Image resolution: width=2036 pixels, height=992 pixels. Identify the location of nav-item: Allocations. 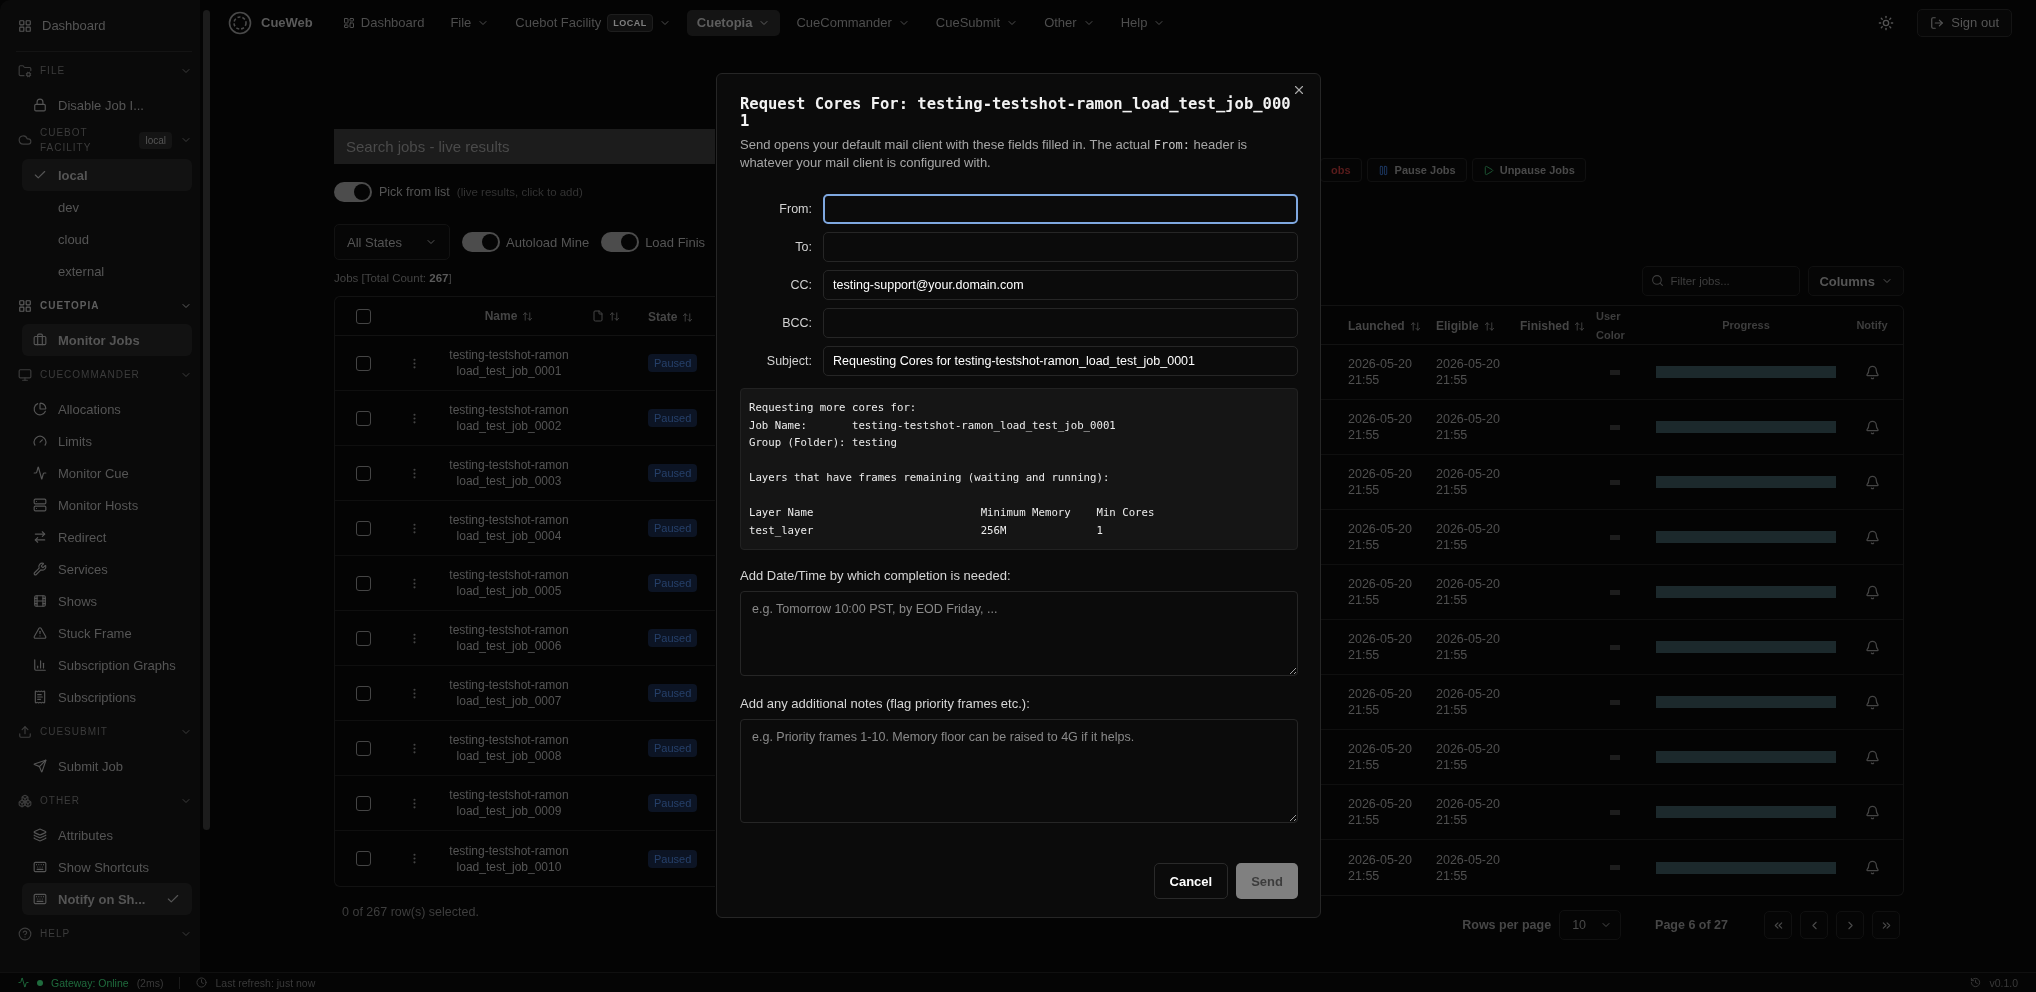
(107, 409).